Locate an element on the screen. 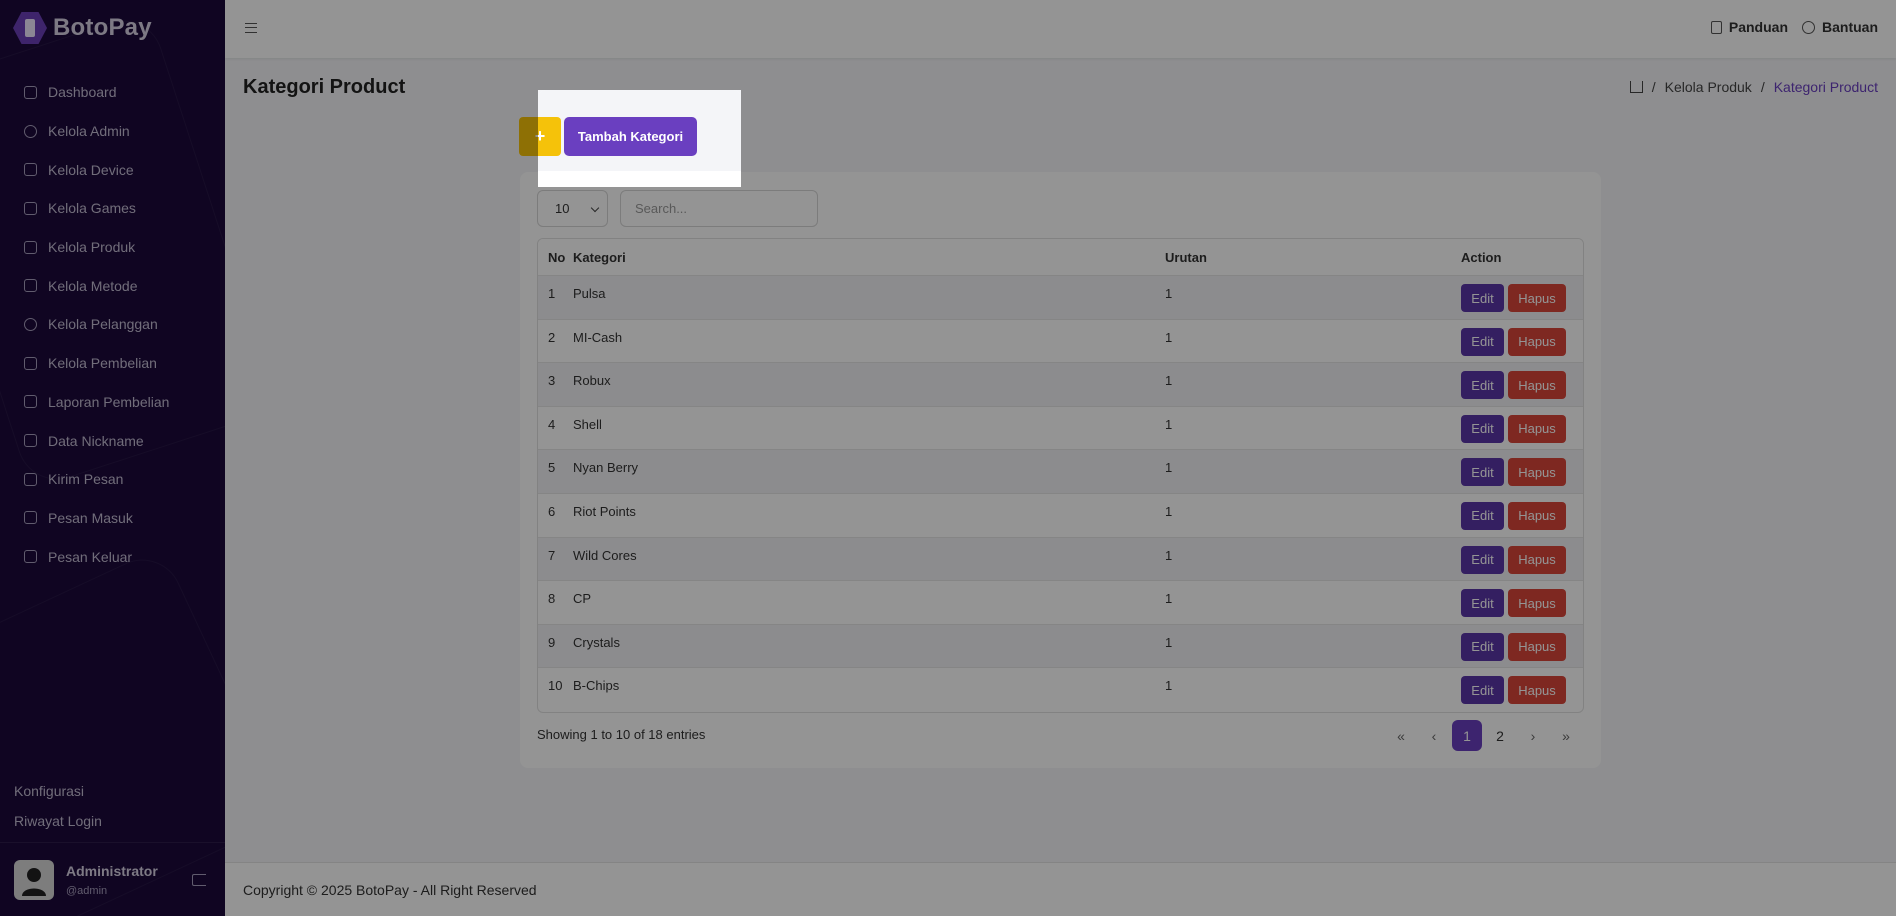 The image size is (1896, 916). sidebar-item-data-nickname: Data Nickname is located at coordinates (112, 440).